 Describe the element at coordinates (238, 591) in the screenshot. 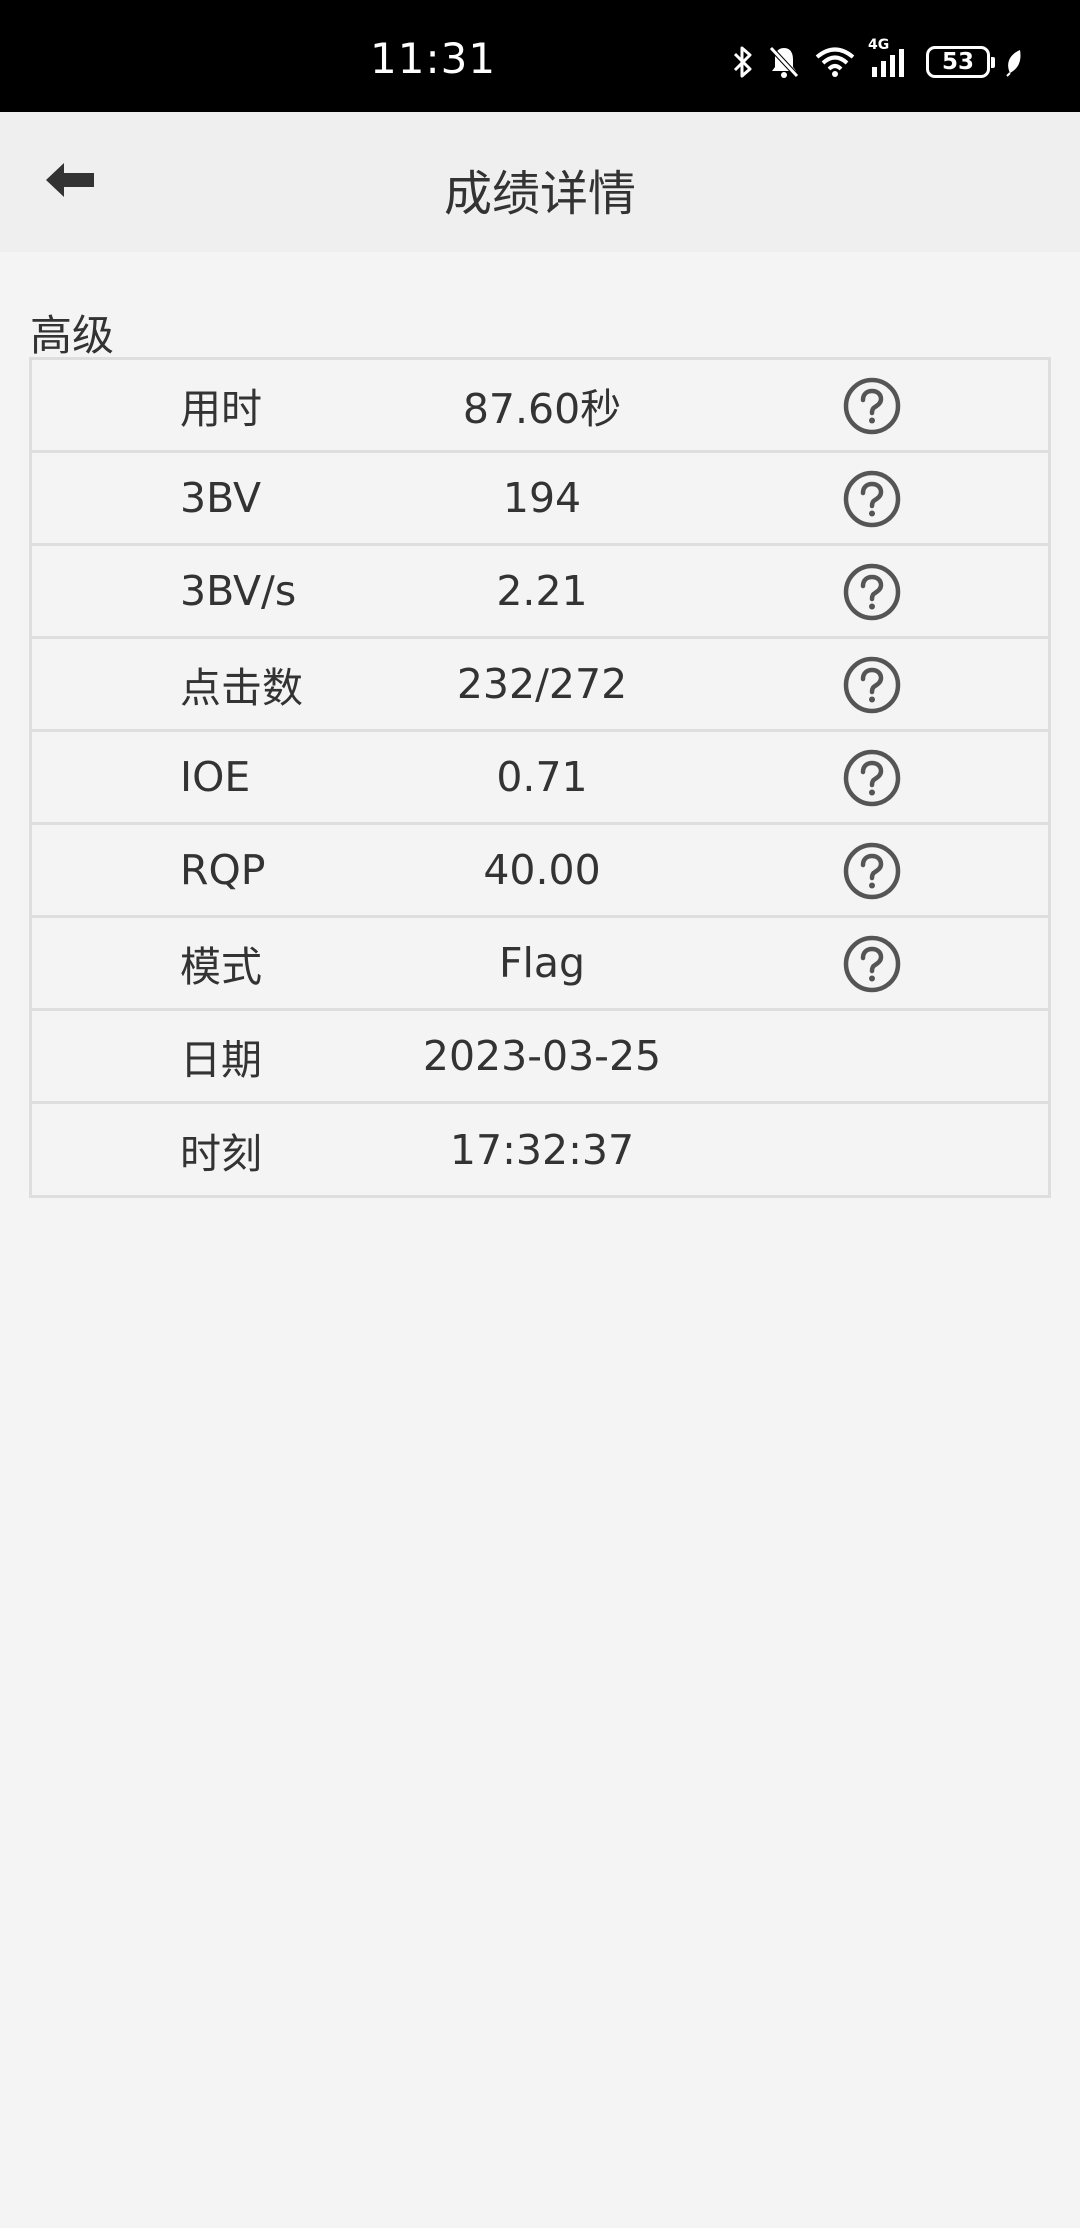

I see `stat-label: 3BV/s` at that location.